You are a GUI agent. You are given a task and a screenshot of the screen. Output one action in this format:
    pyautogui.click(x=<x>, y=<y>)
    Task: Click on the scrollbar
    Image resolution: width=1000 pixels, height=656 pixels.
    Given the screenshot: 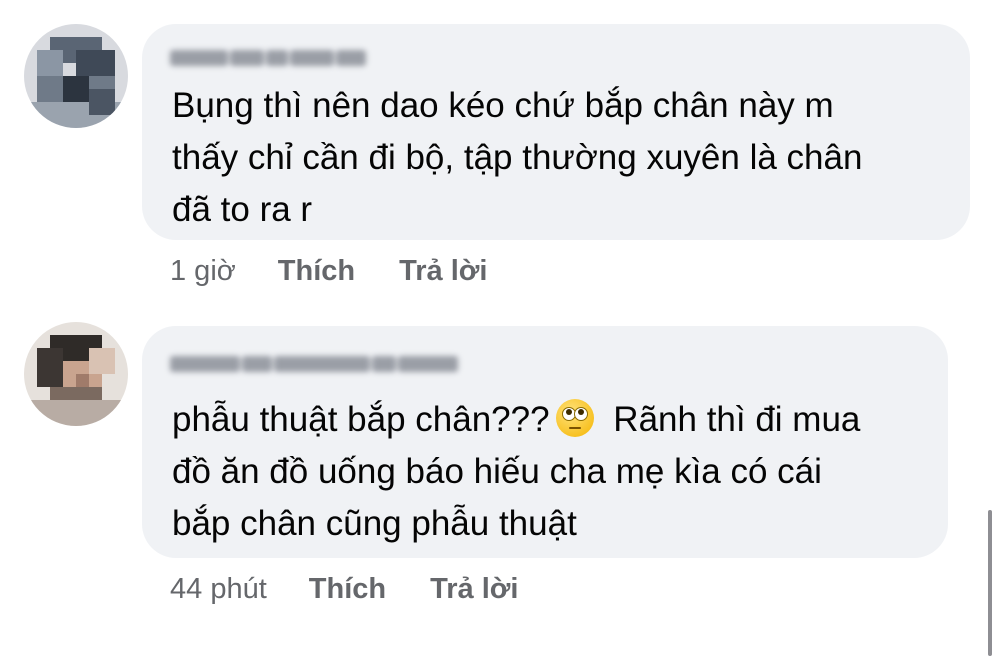 What is the action you would take?
    pyautogui.click(x=990, y=583)
    